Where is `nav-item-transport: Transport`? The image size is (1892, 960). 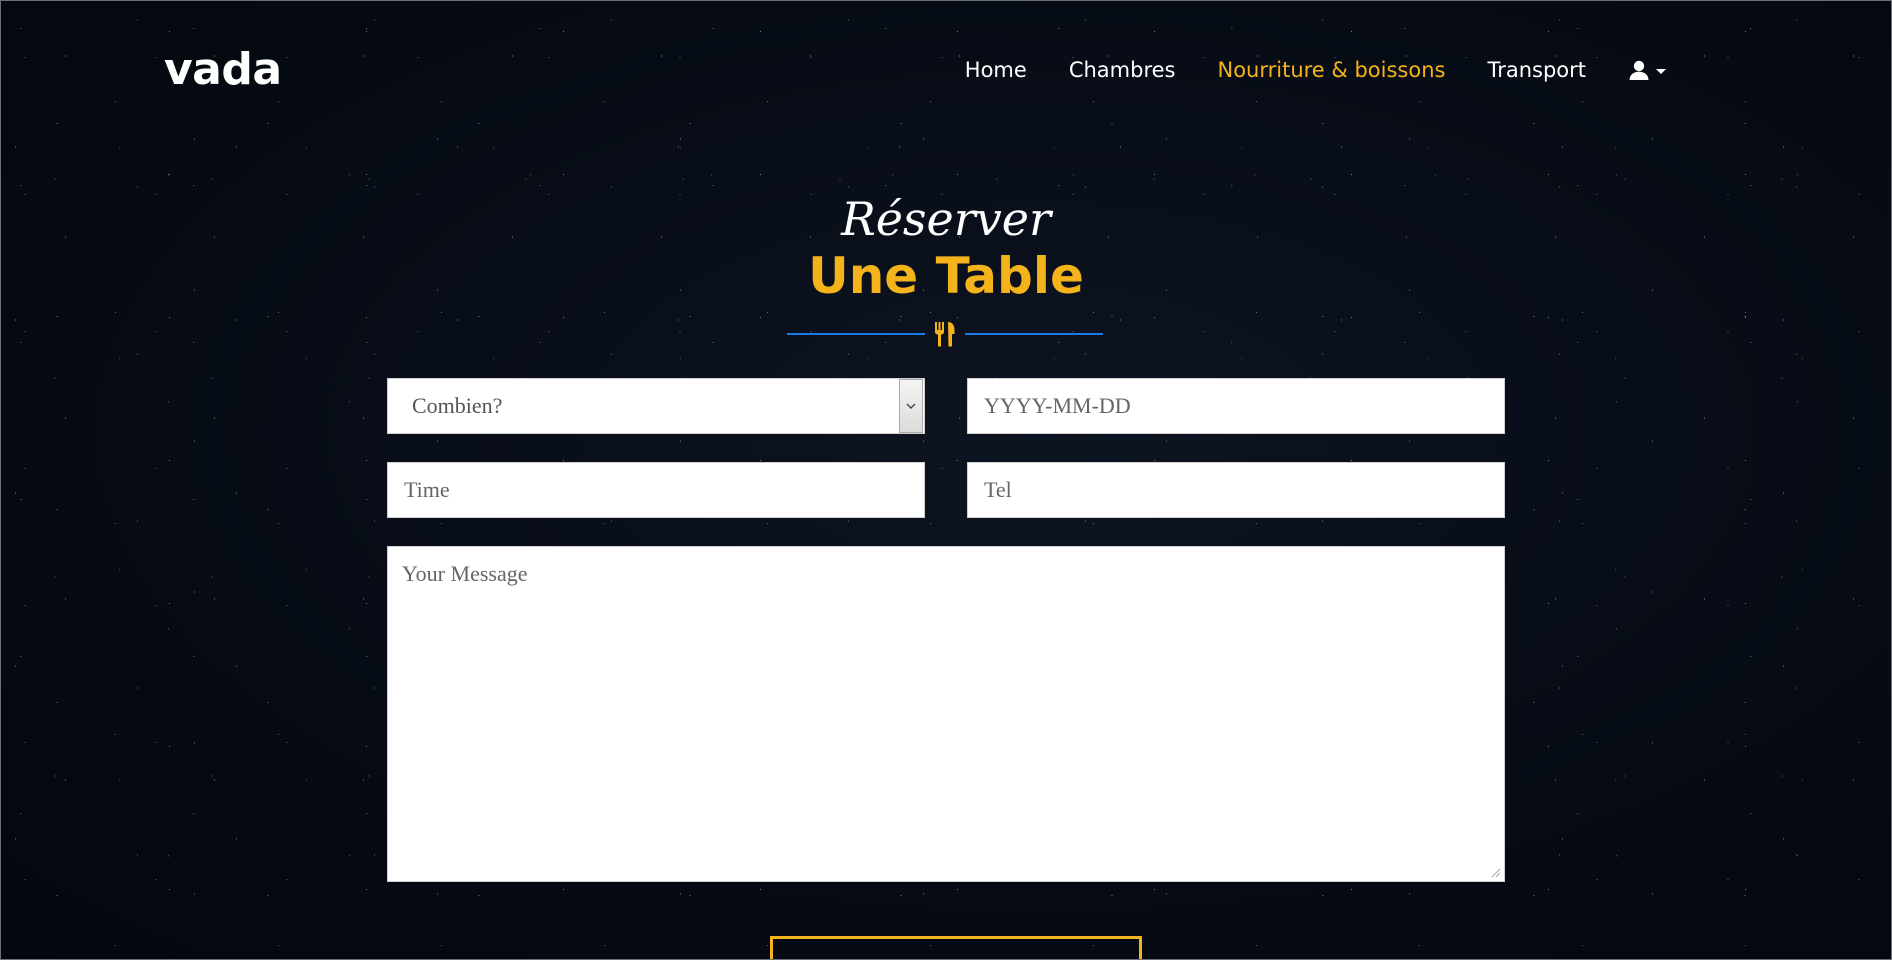 nav-item-transport: Transport is located at coordinates (1536, 70).